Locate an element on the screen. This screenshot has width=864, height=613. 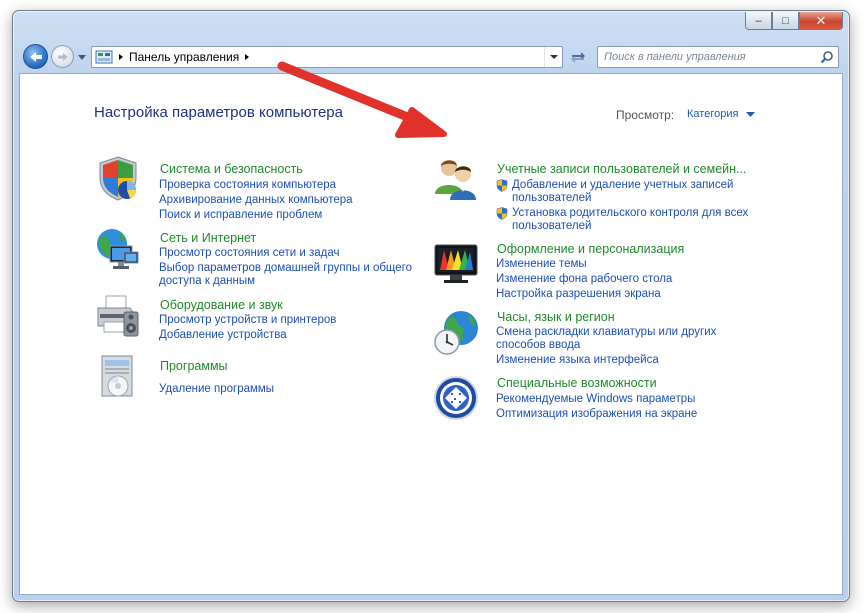
arrow-left-icon is located at coordinates (35, 56).